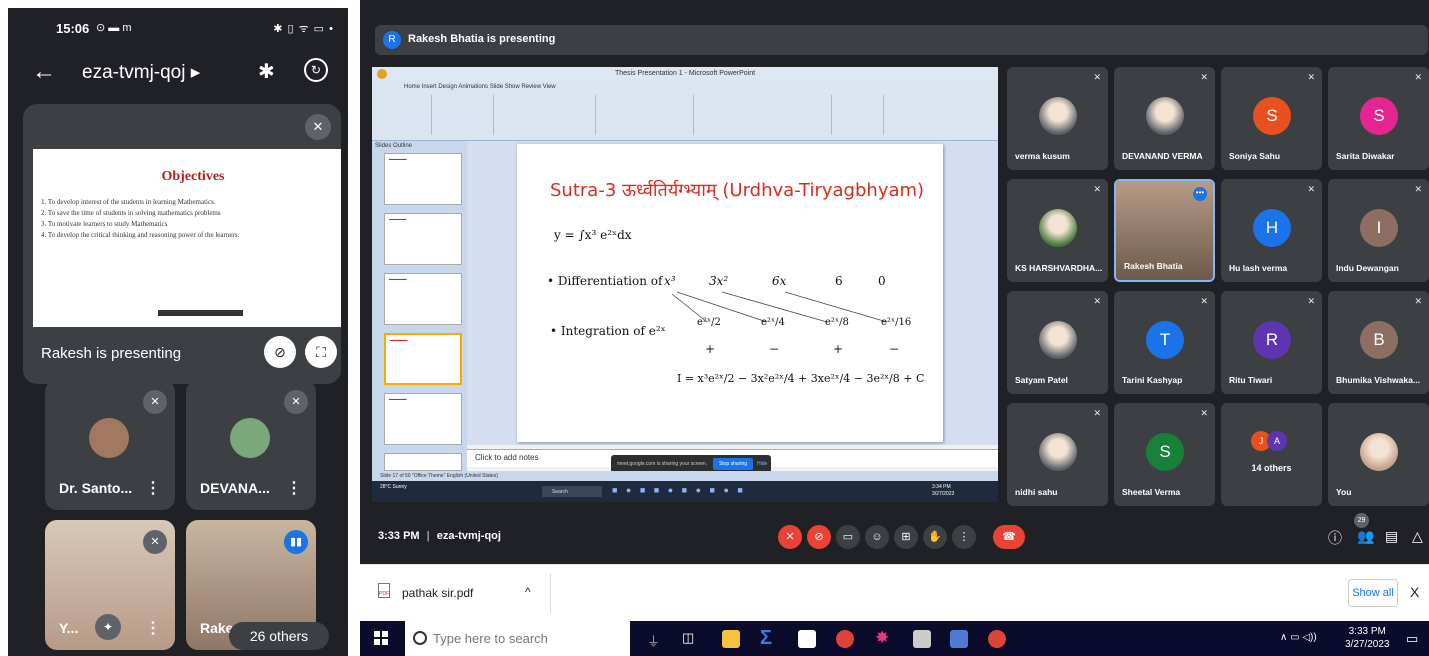 The image size is (1429, 656). I want to click on activities-icon: △, so click(1417, 536).